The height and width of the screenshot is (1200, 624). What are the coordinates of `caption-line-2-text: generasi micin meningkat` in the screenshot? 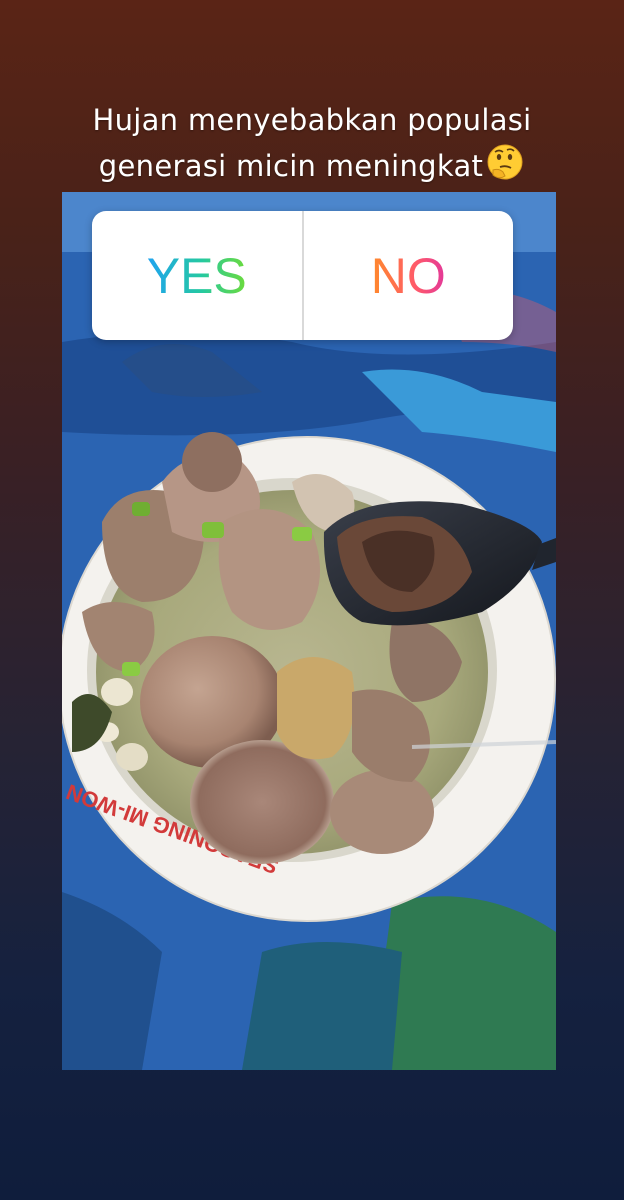 It's located at (291, 166).